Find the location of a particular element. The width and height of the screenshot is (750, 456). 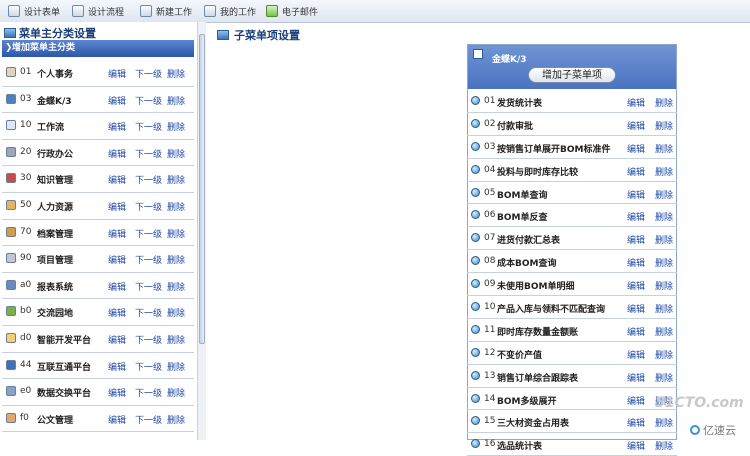

sub-item-name: 成本BOM查询 is located at coordinates (527, 264).